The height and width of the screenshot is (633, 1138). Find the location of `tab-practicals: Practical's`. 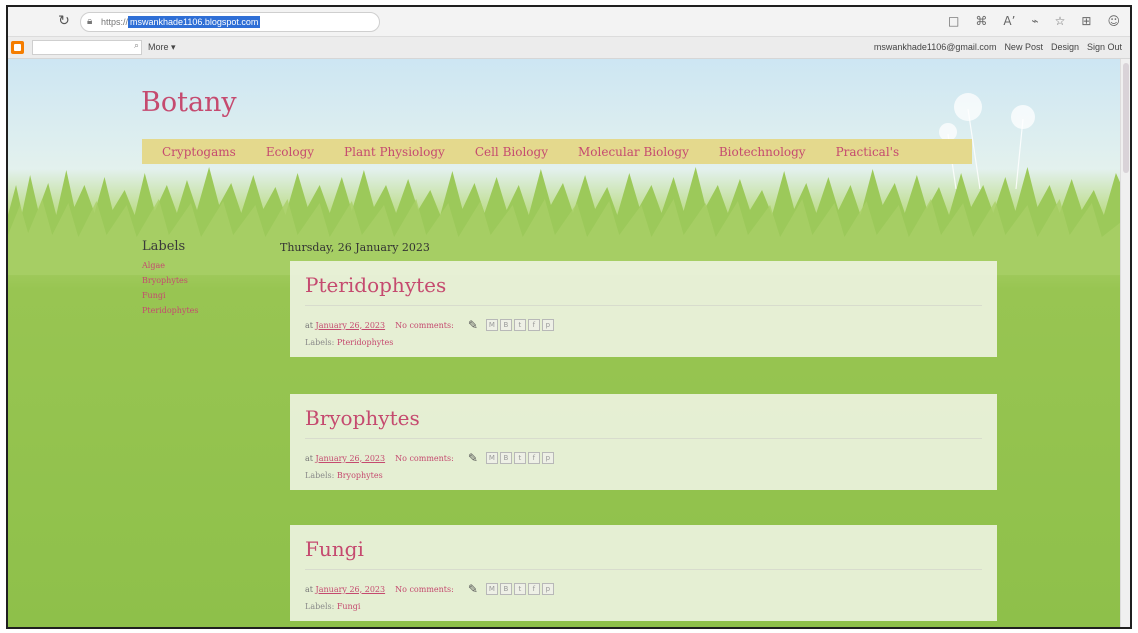

tab-practicals: Practical's is located at coordinates (868, 152).